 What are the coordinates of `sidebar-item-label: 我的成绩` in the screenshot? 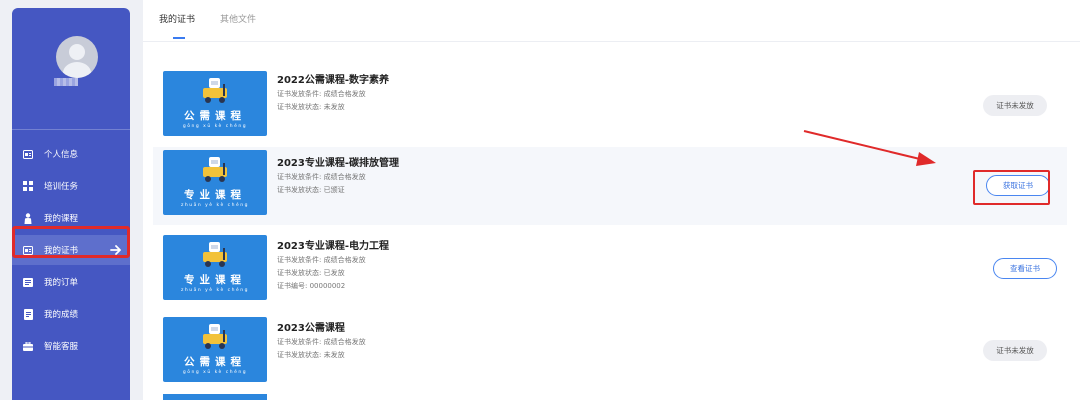 It's located at (61, 315).